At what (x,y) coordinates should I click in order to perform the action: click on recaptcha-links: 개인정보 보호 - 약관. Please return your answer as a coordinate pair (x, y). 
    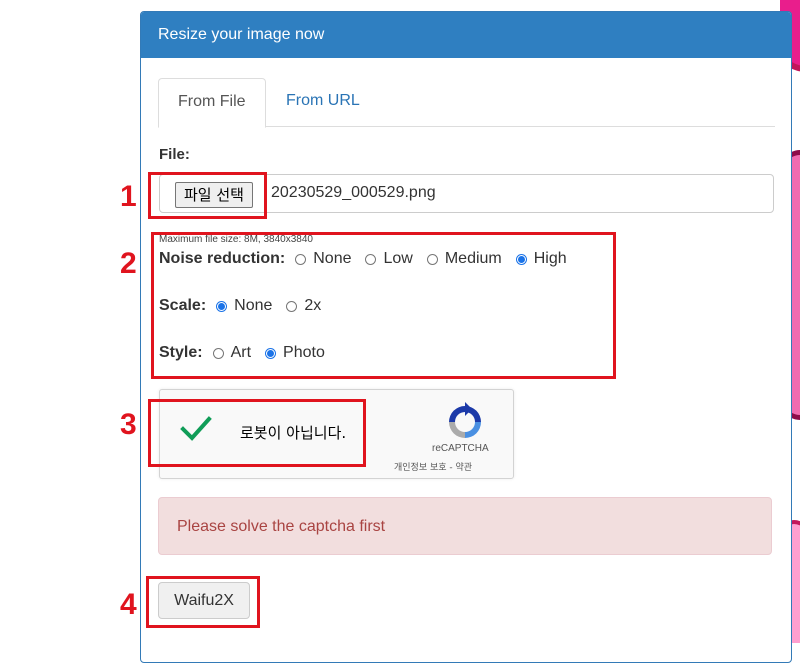
    Looking at the image, I should click on (433, 466).